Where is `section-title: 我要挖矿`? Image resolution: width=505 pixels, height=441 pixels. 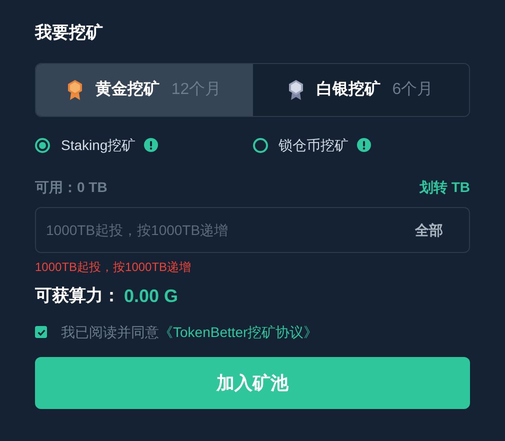
section-title: 我要挖矿 is located at coordinates (69, 33).